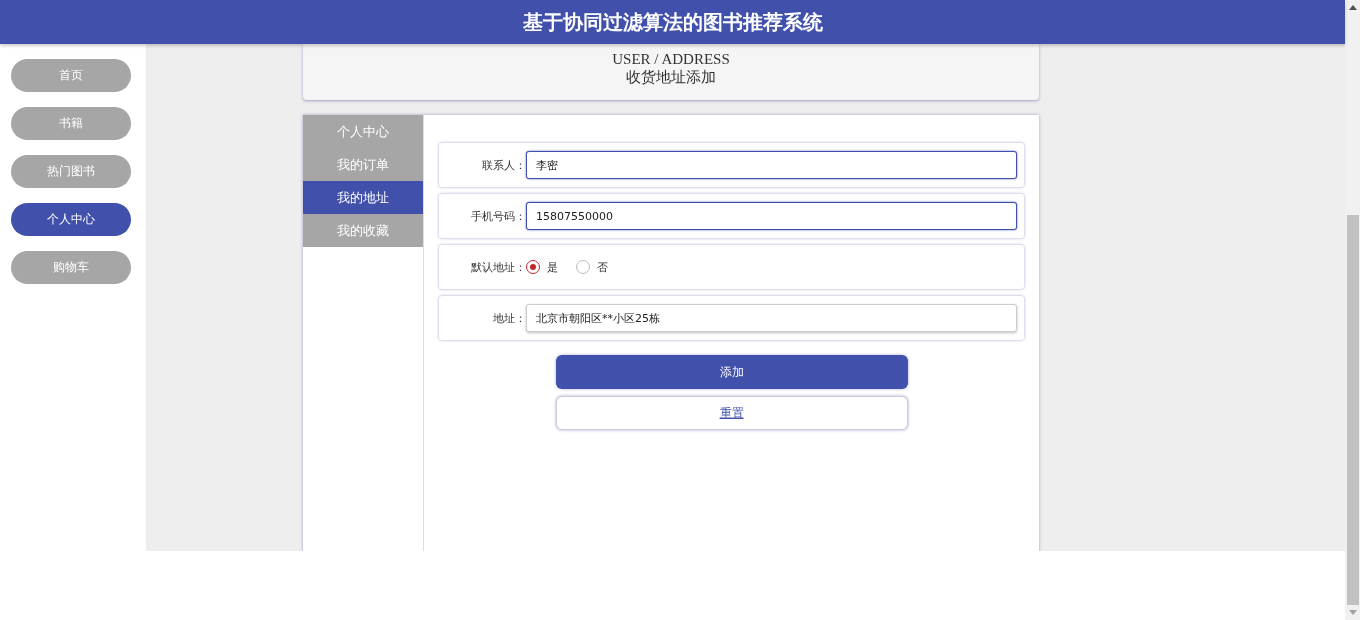 The width and height of the screenshot is (1360, 620). I want to click on scrollbar-thumb, so click(1353, 410).